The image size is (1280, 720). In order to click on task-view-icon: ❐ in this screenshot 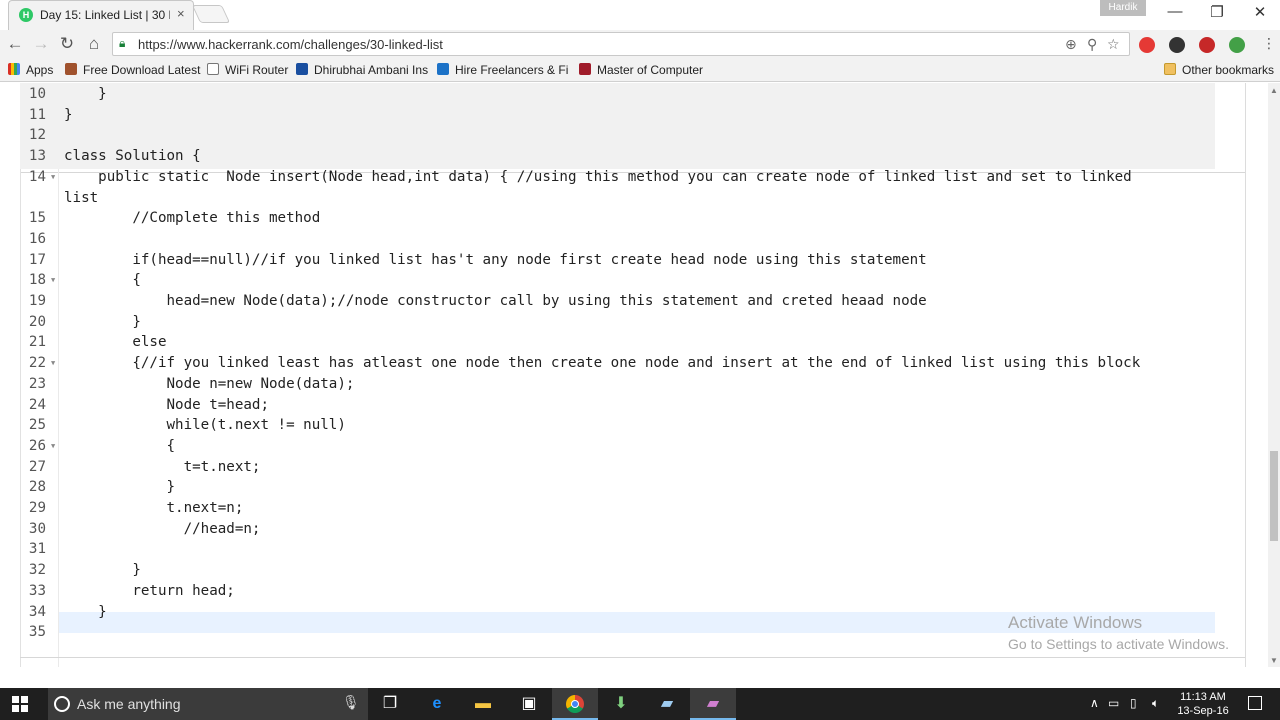, I will do `click(390, 704)`.